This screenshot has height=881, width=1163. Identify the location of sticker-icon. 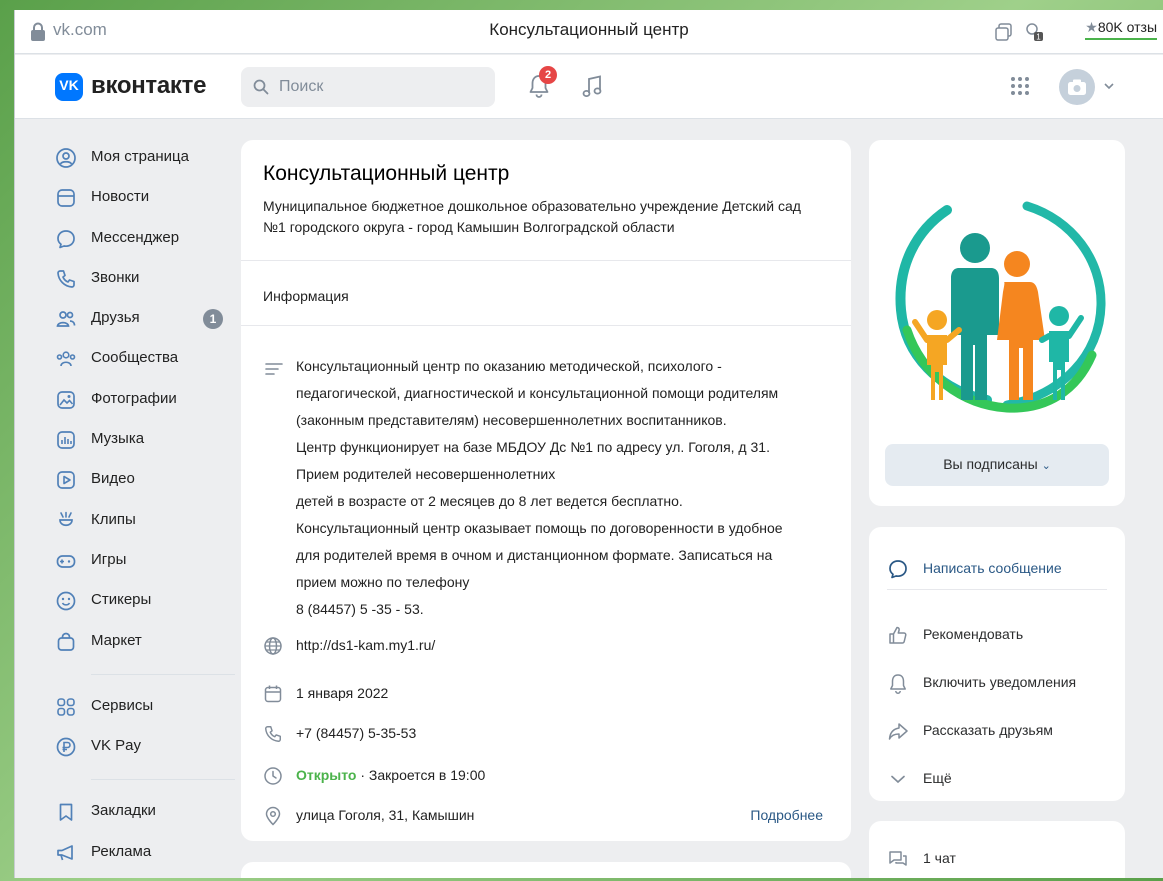
(66, 601).